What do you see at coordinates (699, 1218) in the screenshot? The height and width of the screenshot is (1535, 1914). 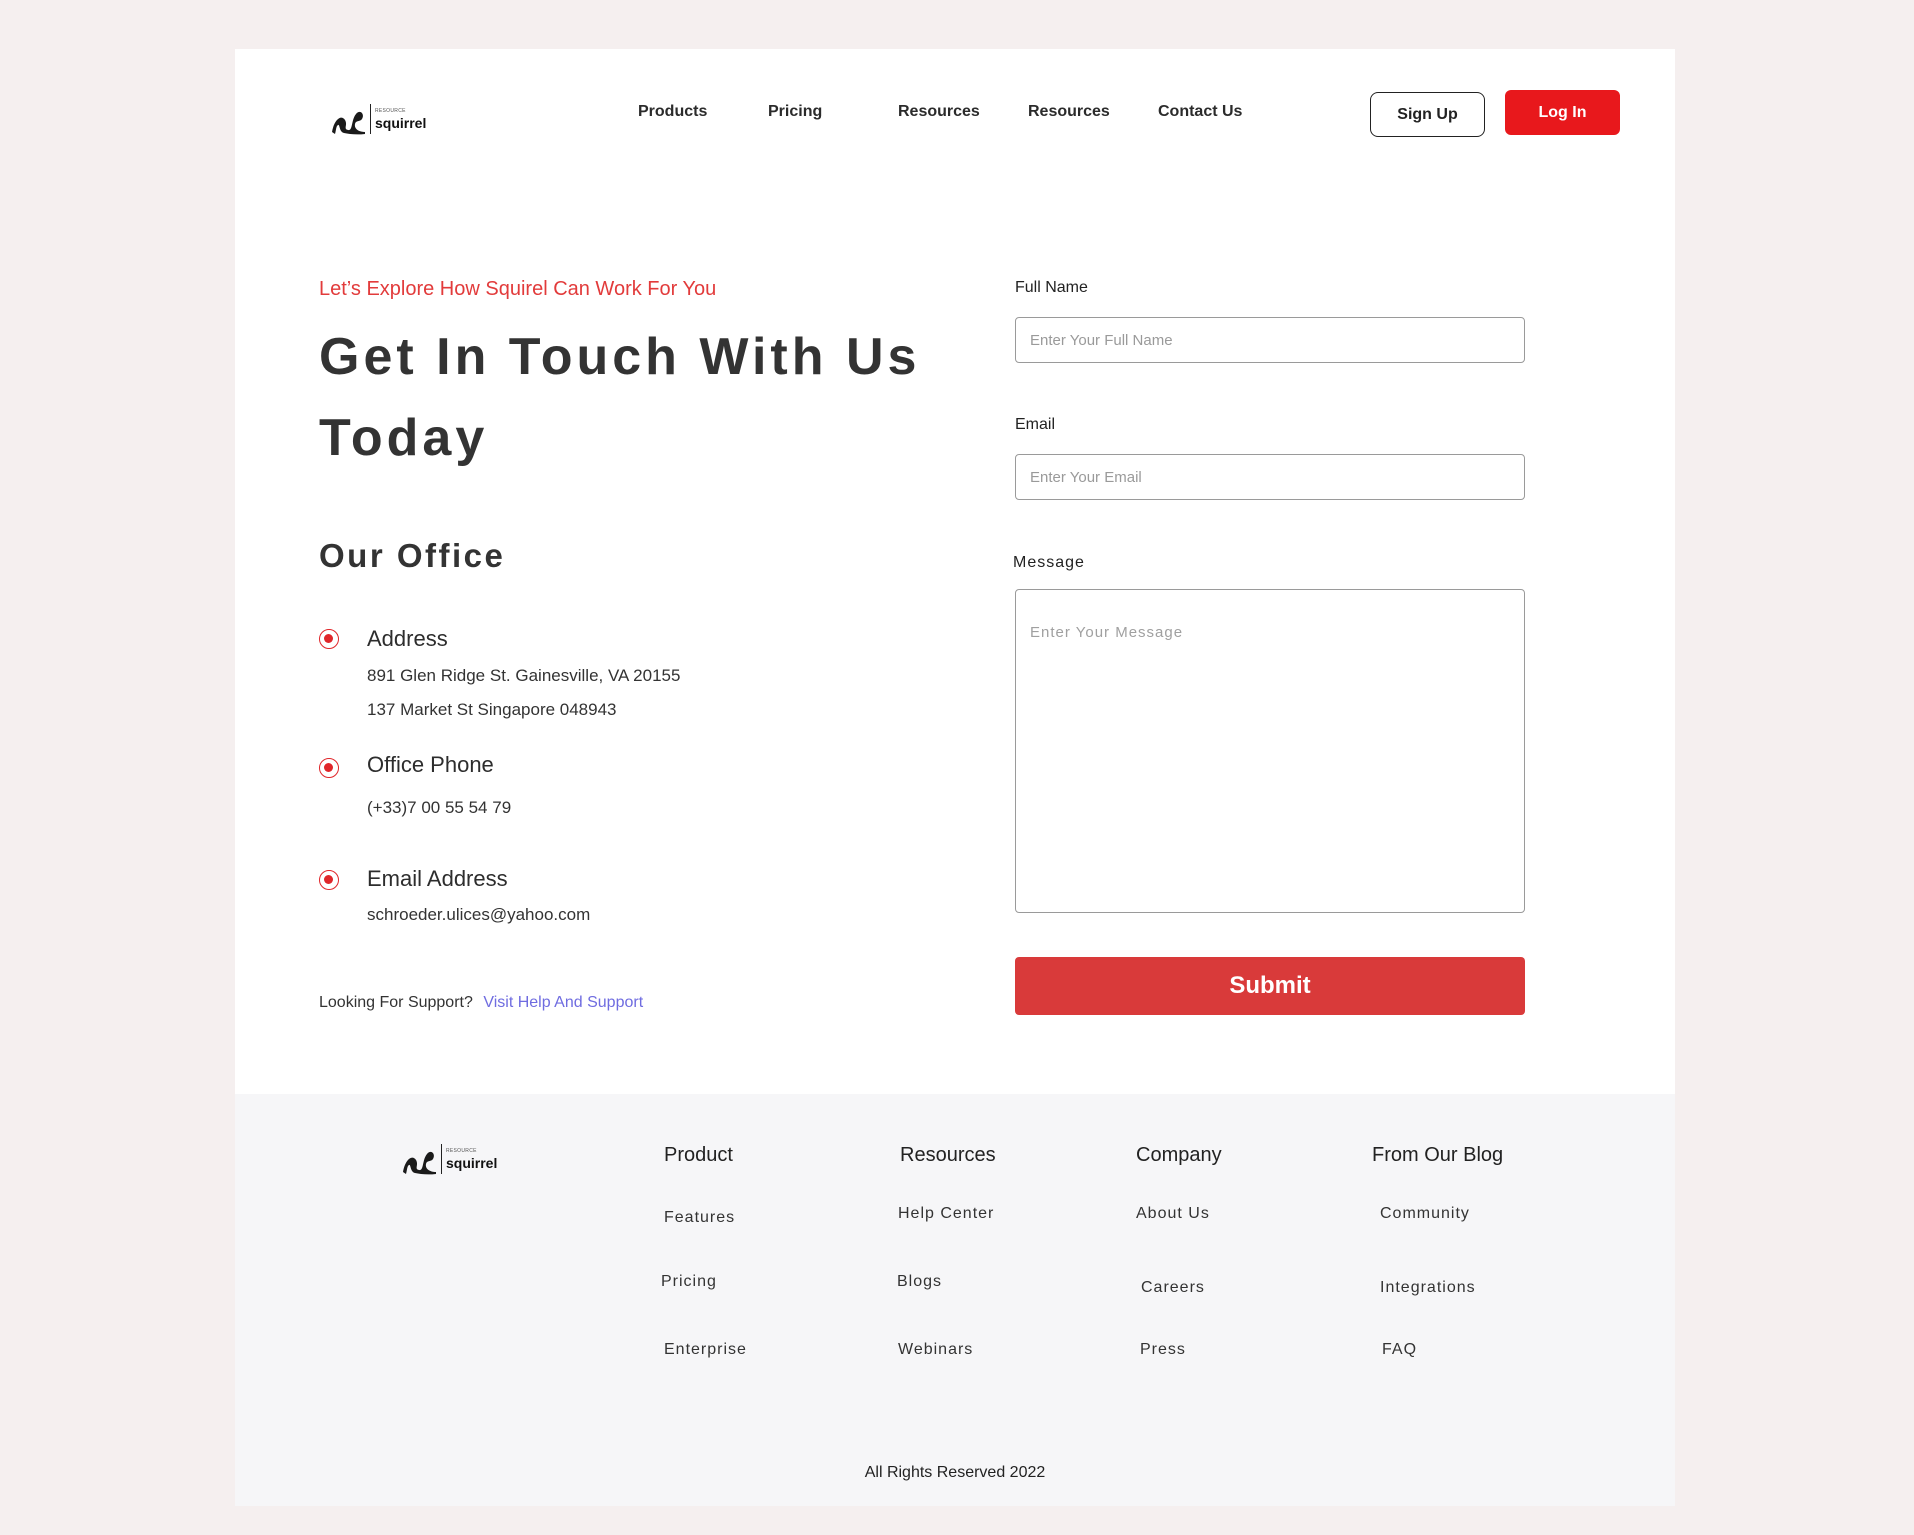 I see `footer-link-features: Features` at bounding box center [699, 1218].